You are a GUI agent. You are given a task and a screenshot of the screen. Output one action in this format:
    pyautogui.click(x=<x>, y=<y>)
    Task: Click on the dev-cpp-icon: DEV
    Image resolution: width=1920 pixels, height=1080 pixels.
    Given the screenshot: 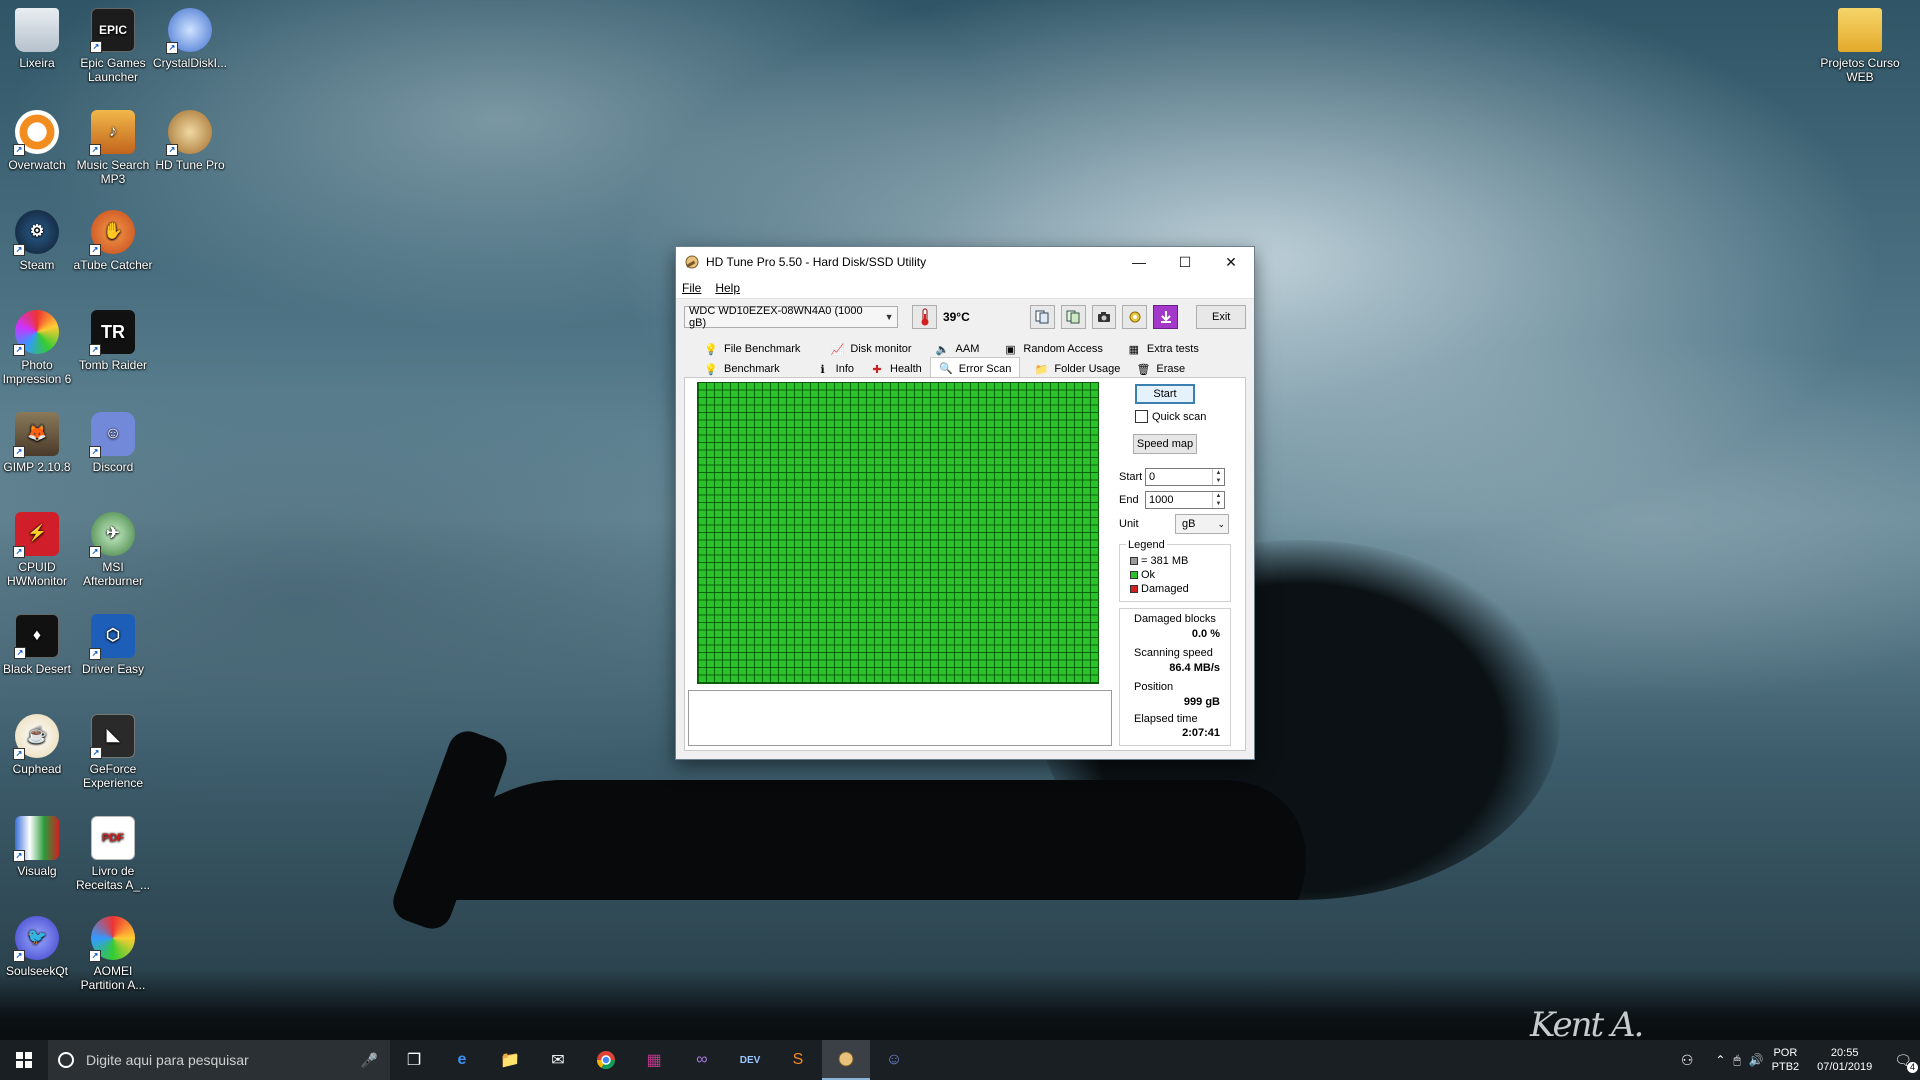 What is the action you would take?
    pyautogui.click(x=750, y=1060)
    